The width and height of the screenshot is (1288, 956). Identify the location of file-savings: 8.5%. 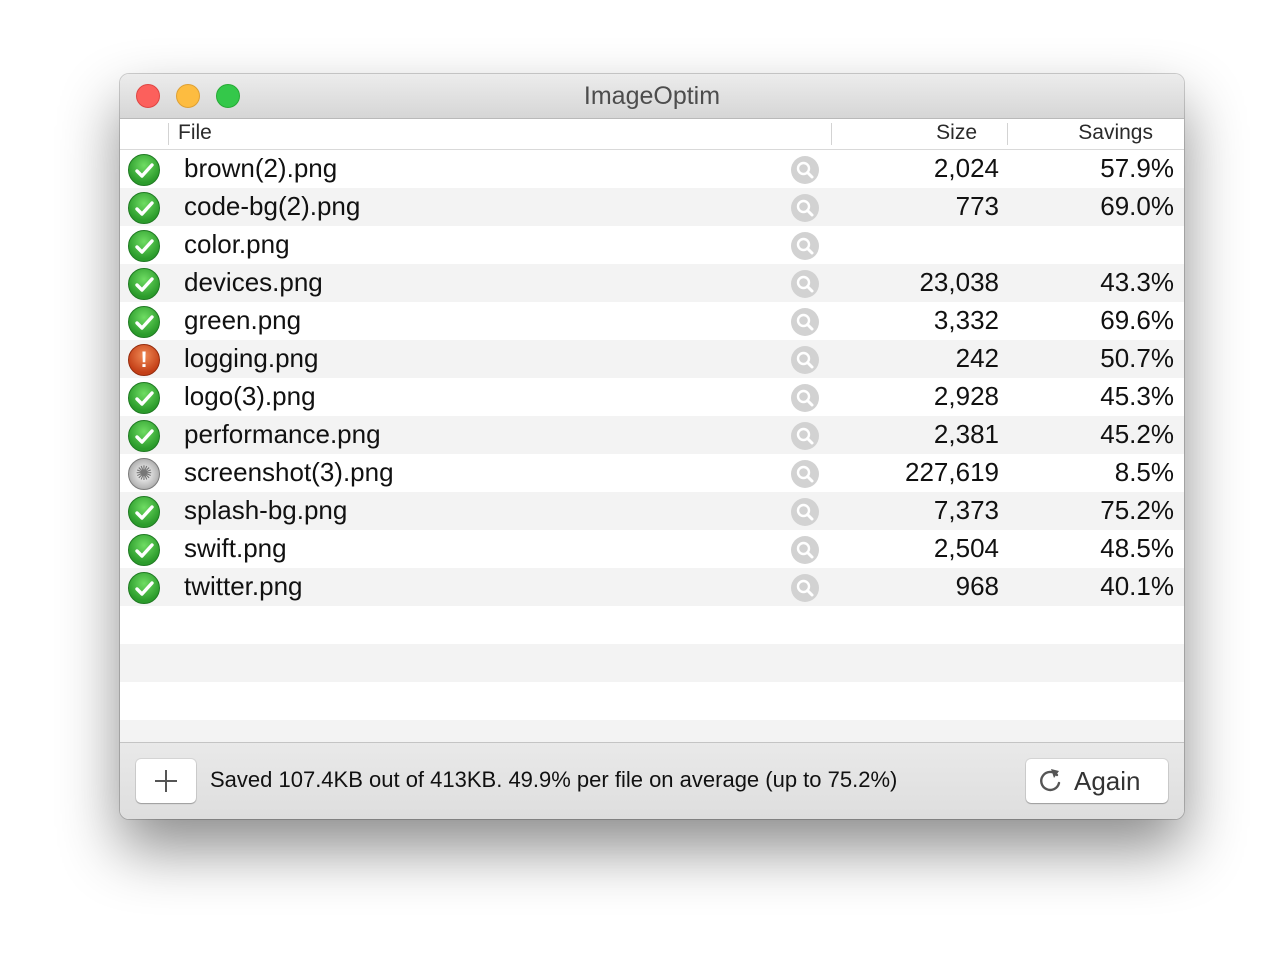
(1144, 472).